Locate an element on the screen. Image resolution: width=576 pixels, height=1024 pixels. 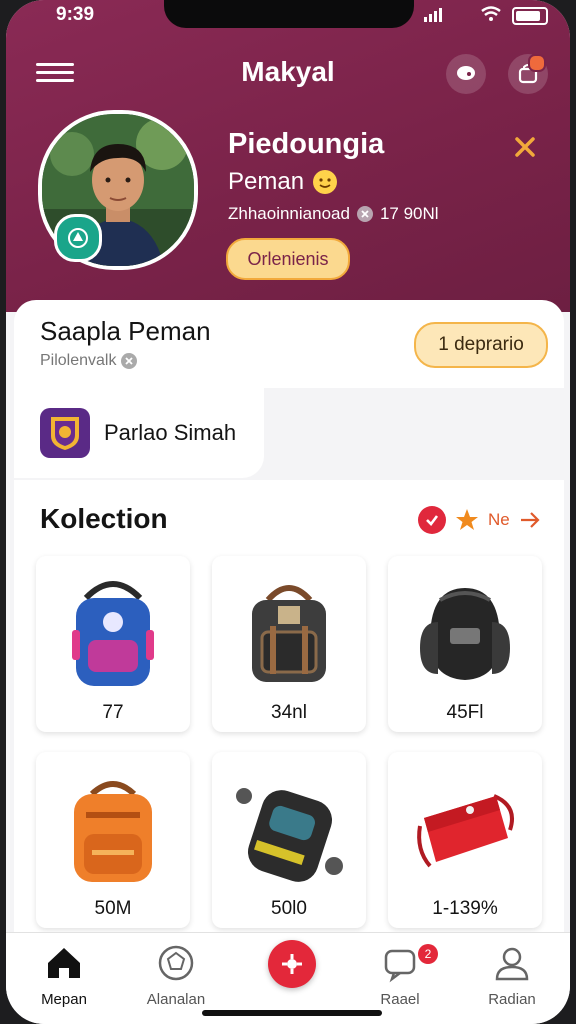
item-price: 50l0 is located at coordinates (289, 908).